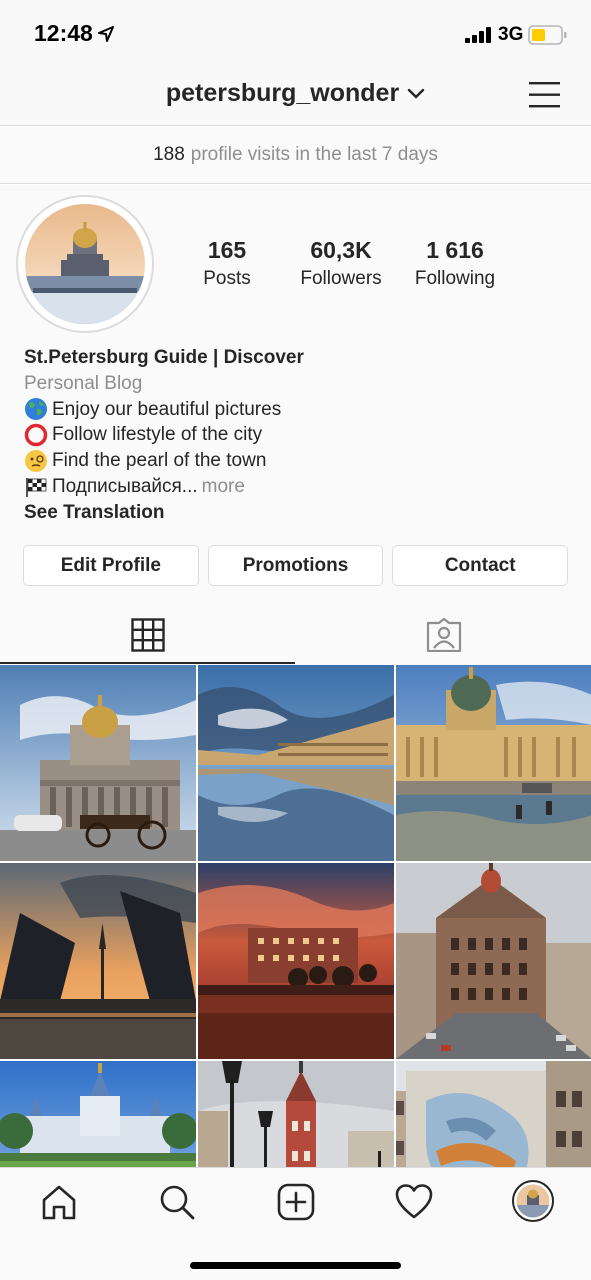  Describe the element at coordinates (545, 95) in the screenshot. I see `menu-icon` at that location.